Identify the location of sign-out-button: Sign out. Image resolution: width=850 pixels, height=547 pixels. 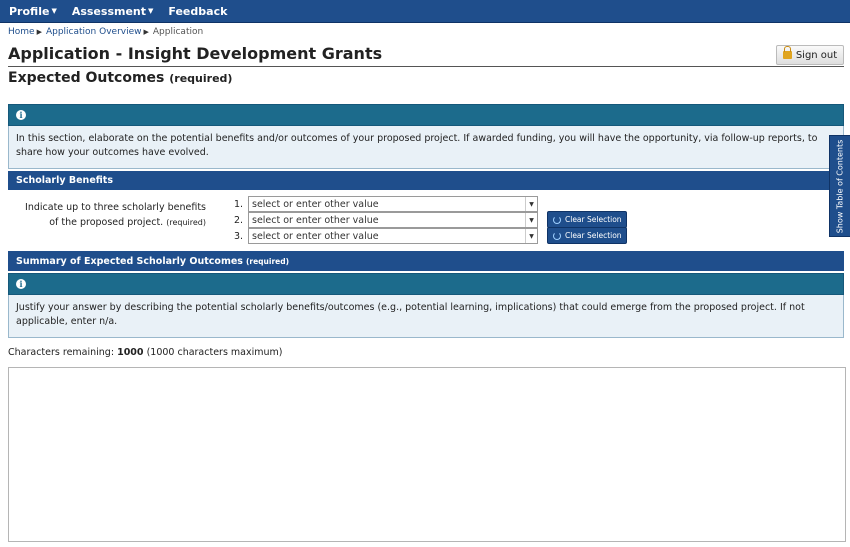
(810, 55).